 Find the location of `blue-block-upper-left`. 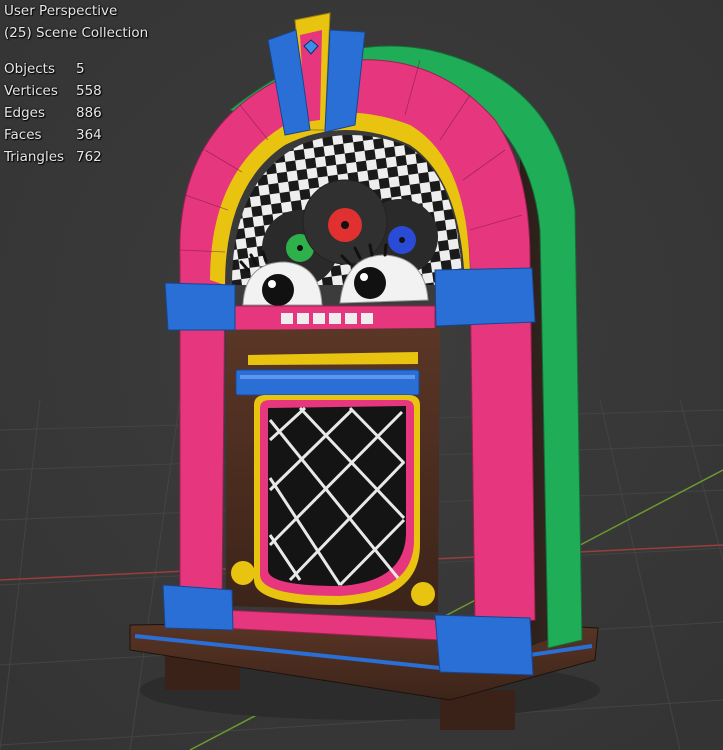

blue-block-upper-left is located at coordinates (200, 306).